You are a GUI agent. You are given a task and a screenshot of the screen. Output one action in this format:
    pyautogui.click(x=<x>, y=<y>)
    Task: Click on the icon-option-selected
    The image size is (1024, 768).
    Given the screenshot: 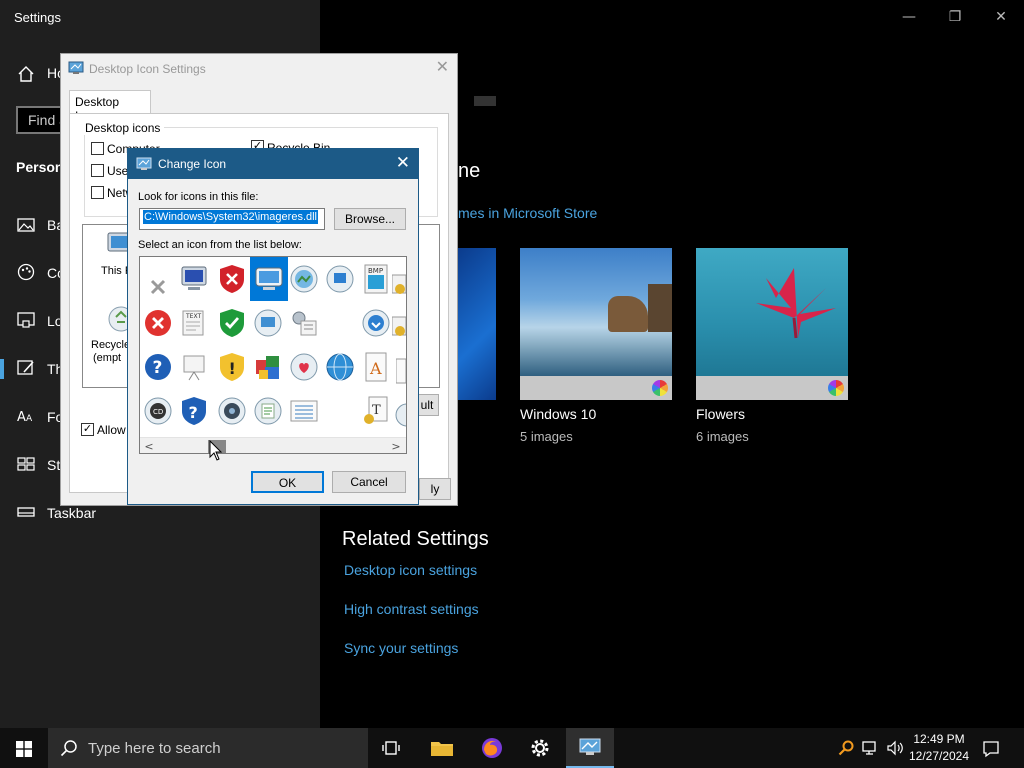 What is the action you would take?
    pyautogui.click(x=269, y=279)
    